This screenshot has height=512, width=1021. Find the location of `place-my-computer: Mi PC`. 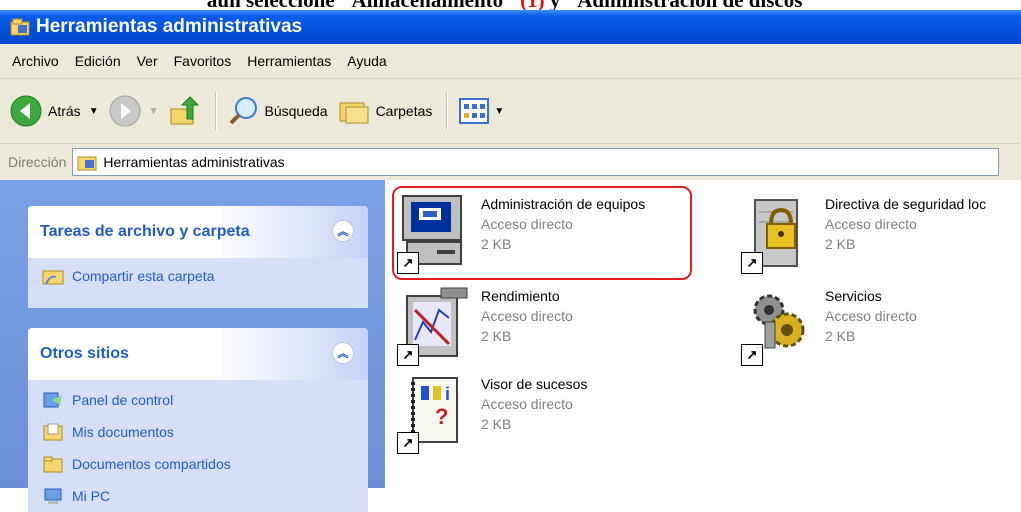

place-my-computer: Mi PC is located at coordinates (205, 496).